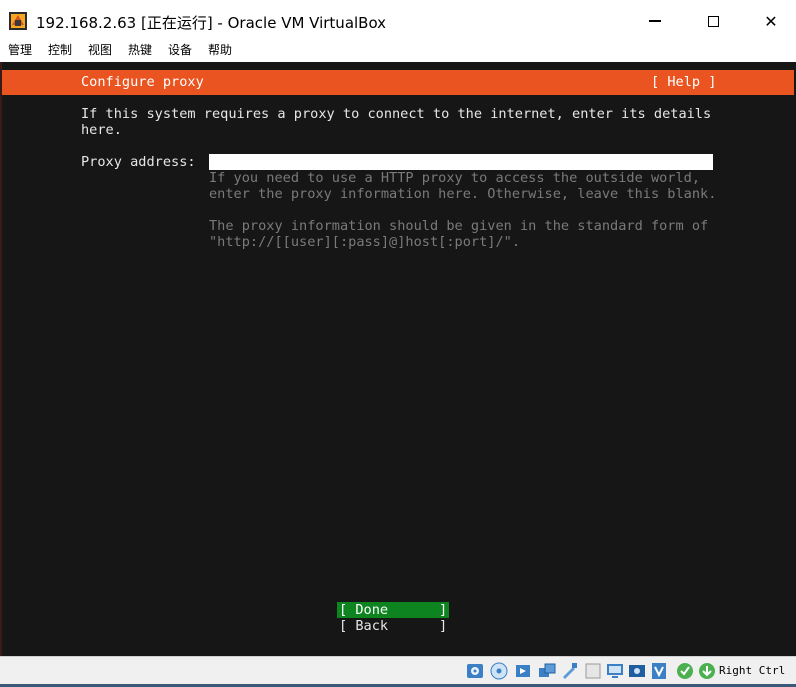 This screenshot has width=796, height=687. I want to click on page-title: Configure proxy, so click(142, 82).